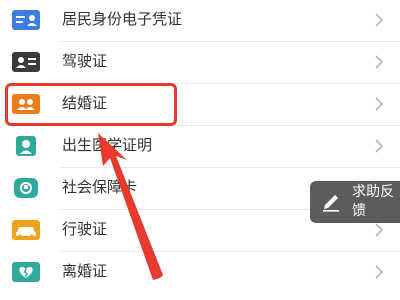 Image resolution: width=400 pixels, height=300 pixels. Describe the element at coordinates (85, 229) in the screenshot. I see `list-item-label: 行驶证` at that location.